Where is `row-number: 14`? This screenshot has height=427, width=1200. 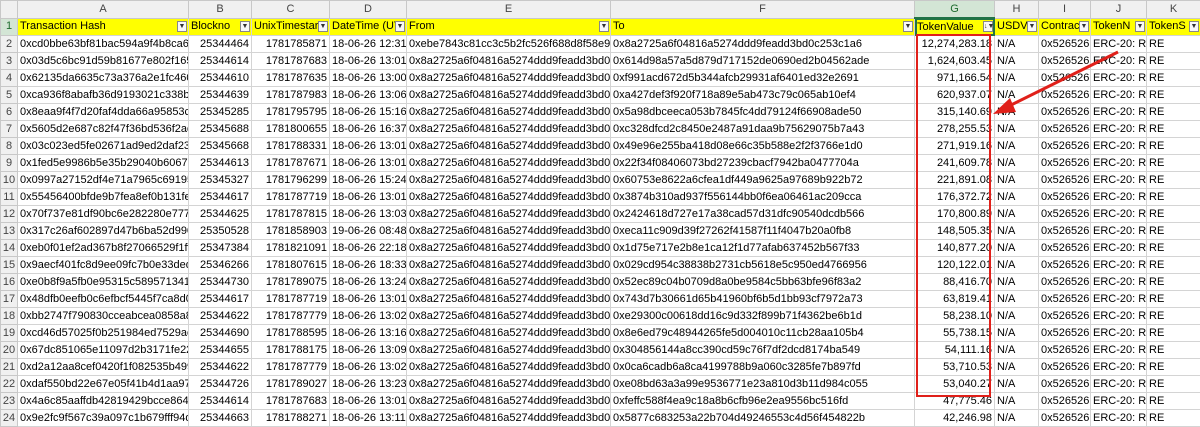 row-number: 14 is located at coordinates (9, 248).